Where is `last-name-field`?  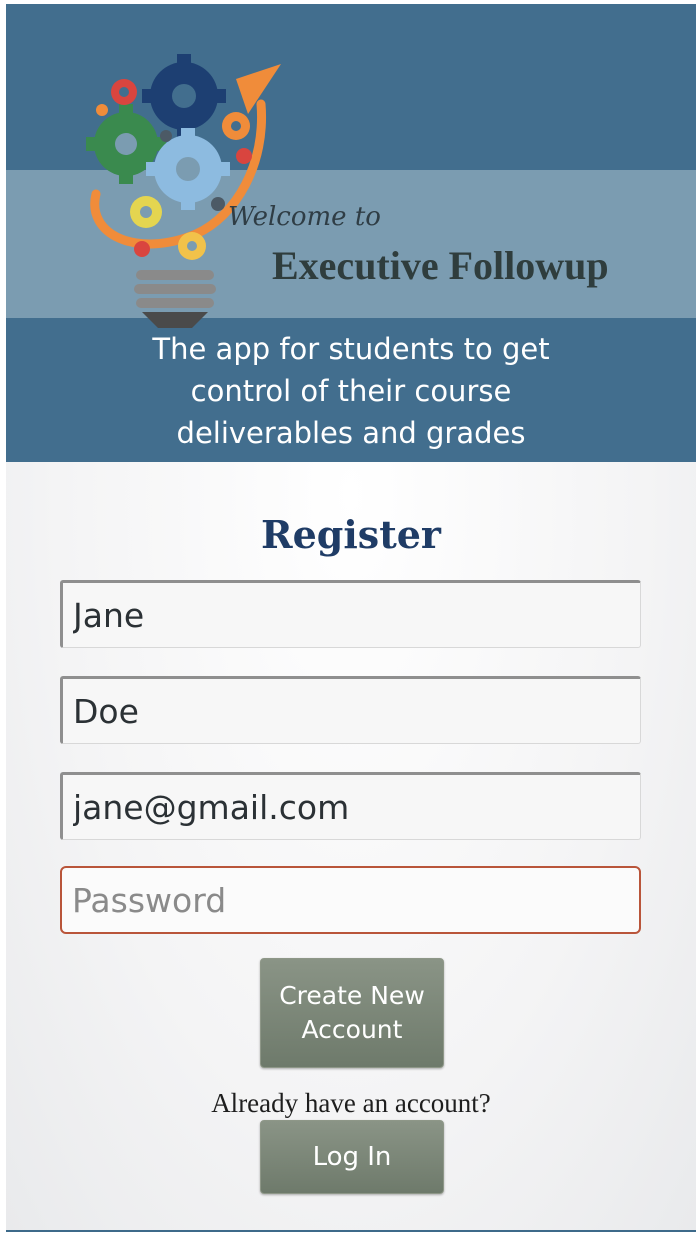 last-name-field is located at coordinates (350, 710).